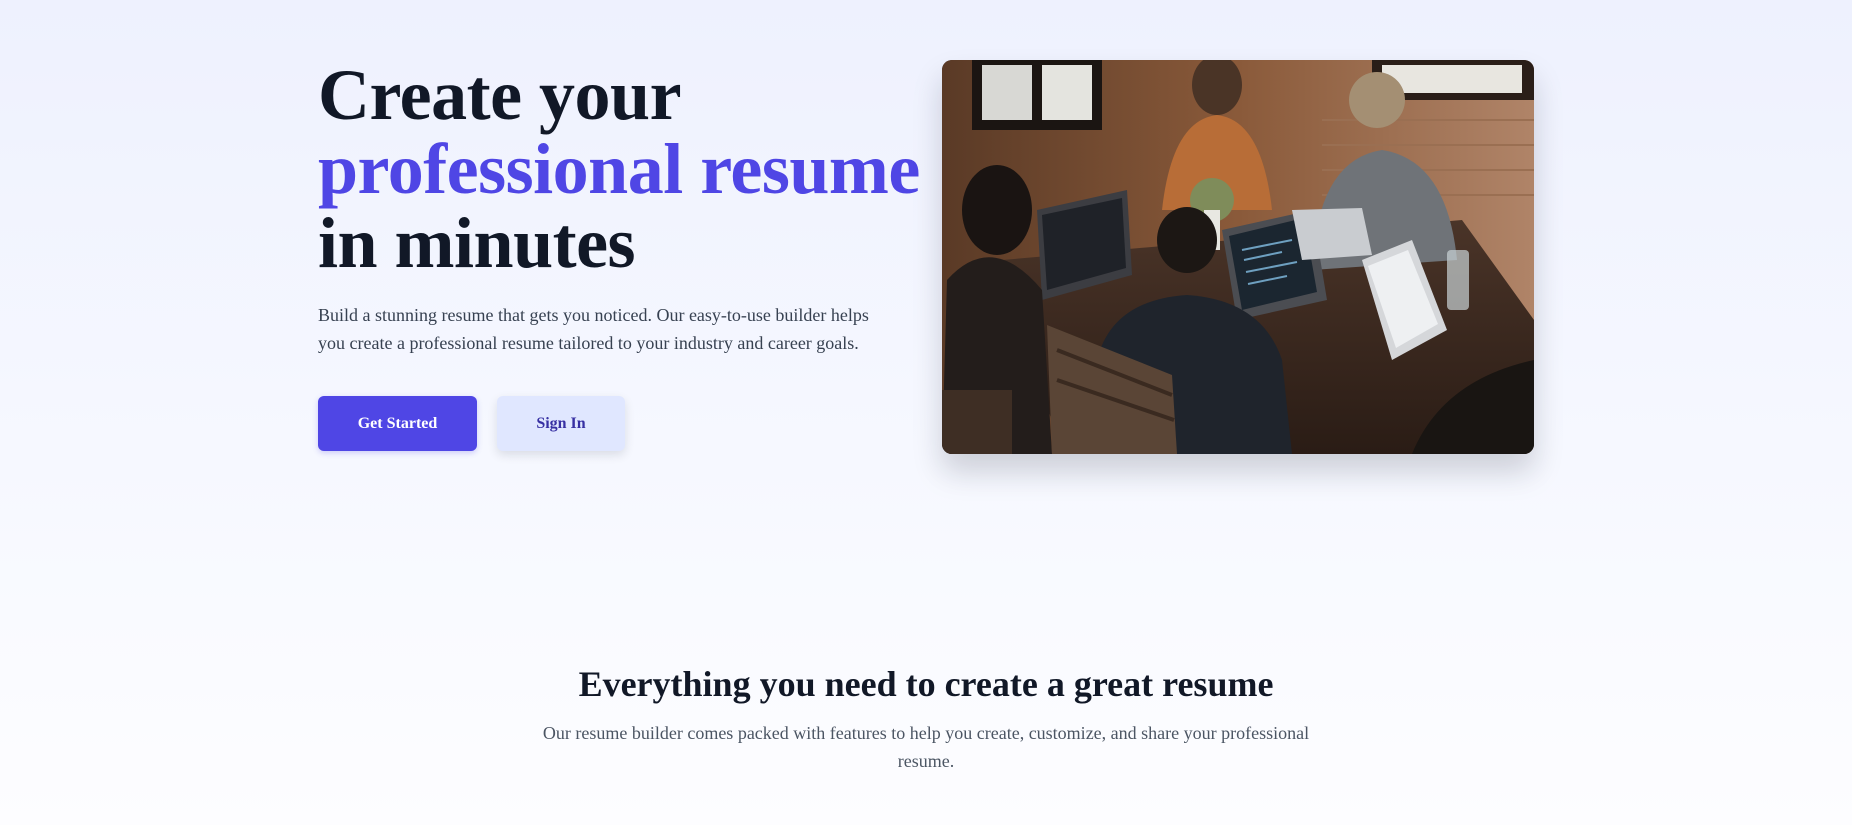 This screenshot has width=1852, height=825. I want to click on hero-title-line-1: Create your, so click(500, 95).